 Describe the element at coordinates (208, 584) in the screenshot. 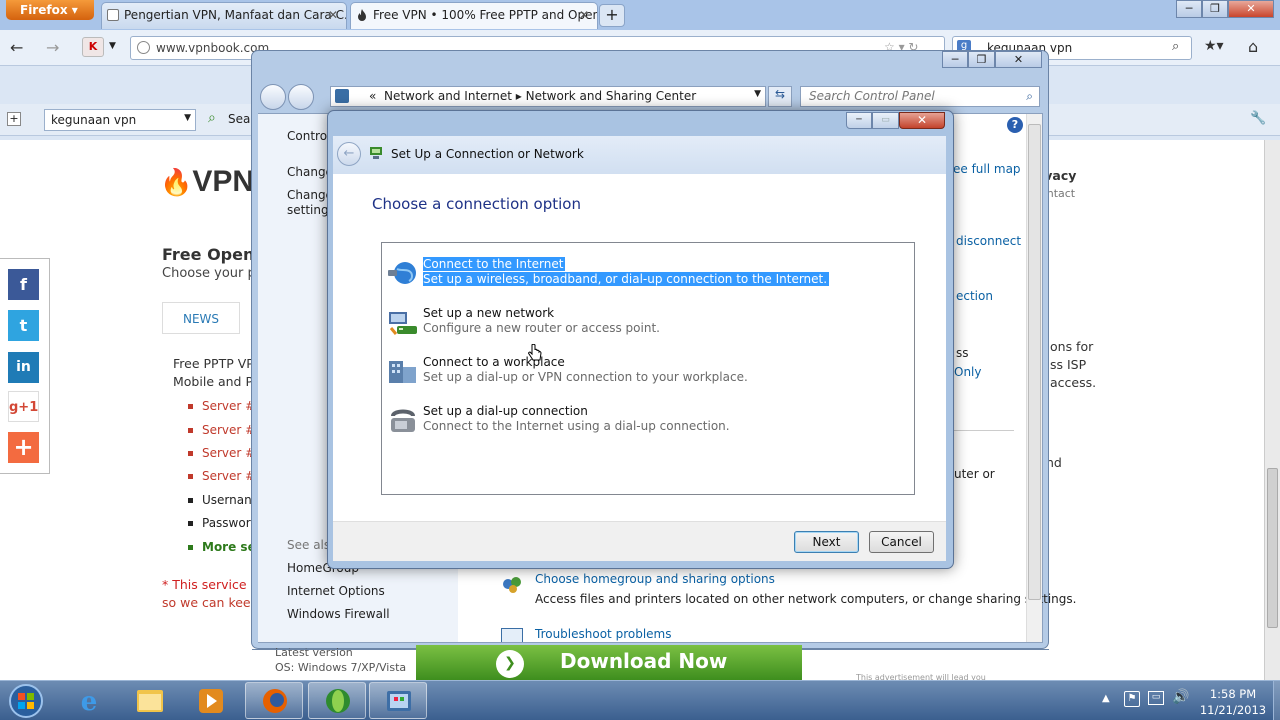

I see `note-line: * This service i` at that location.